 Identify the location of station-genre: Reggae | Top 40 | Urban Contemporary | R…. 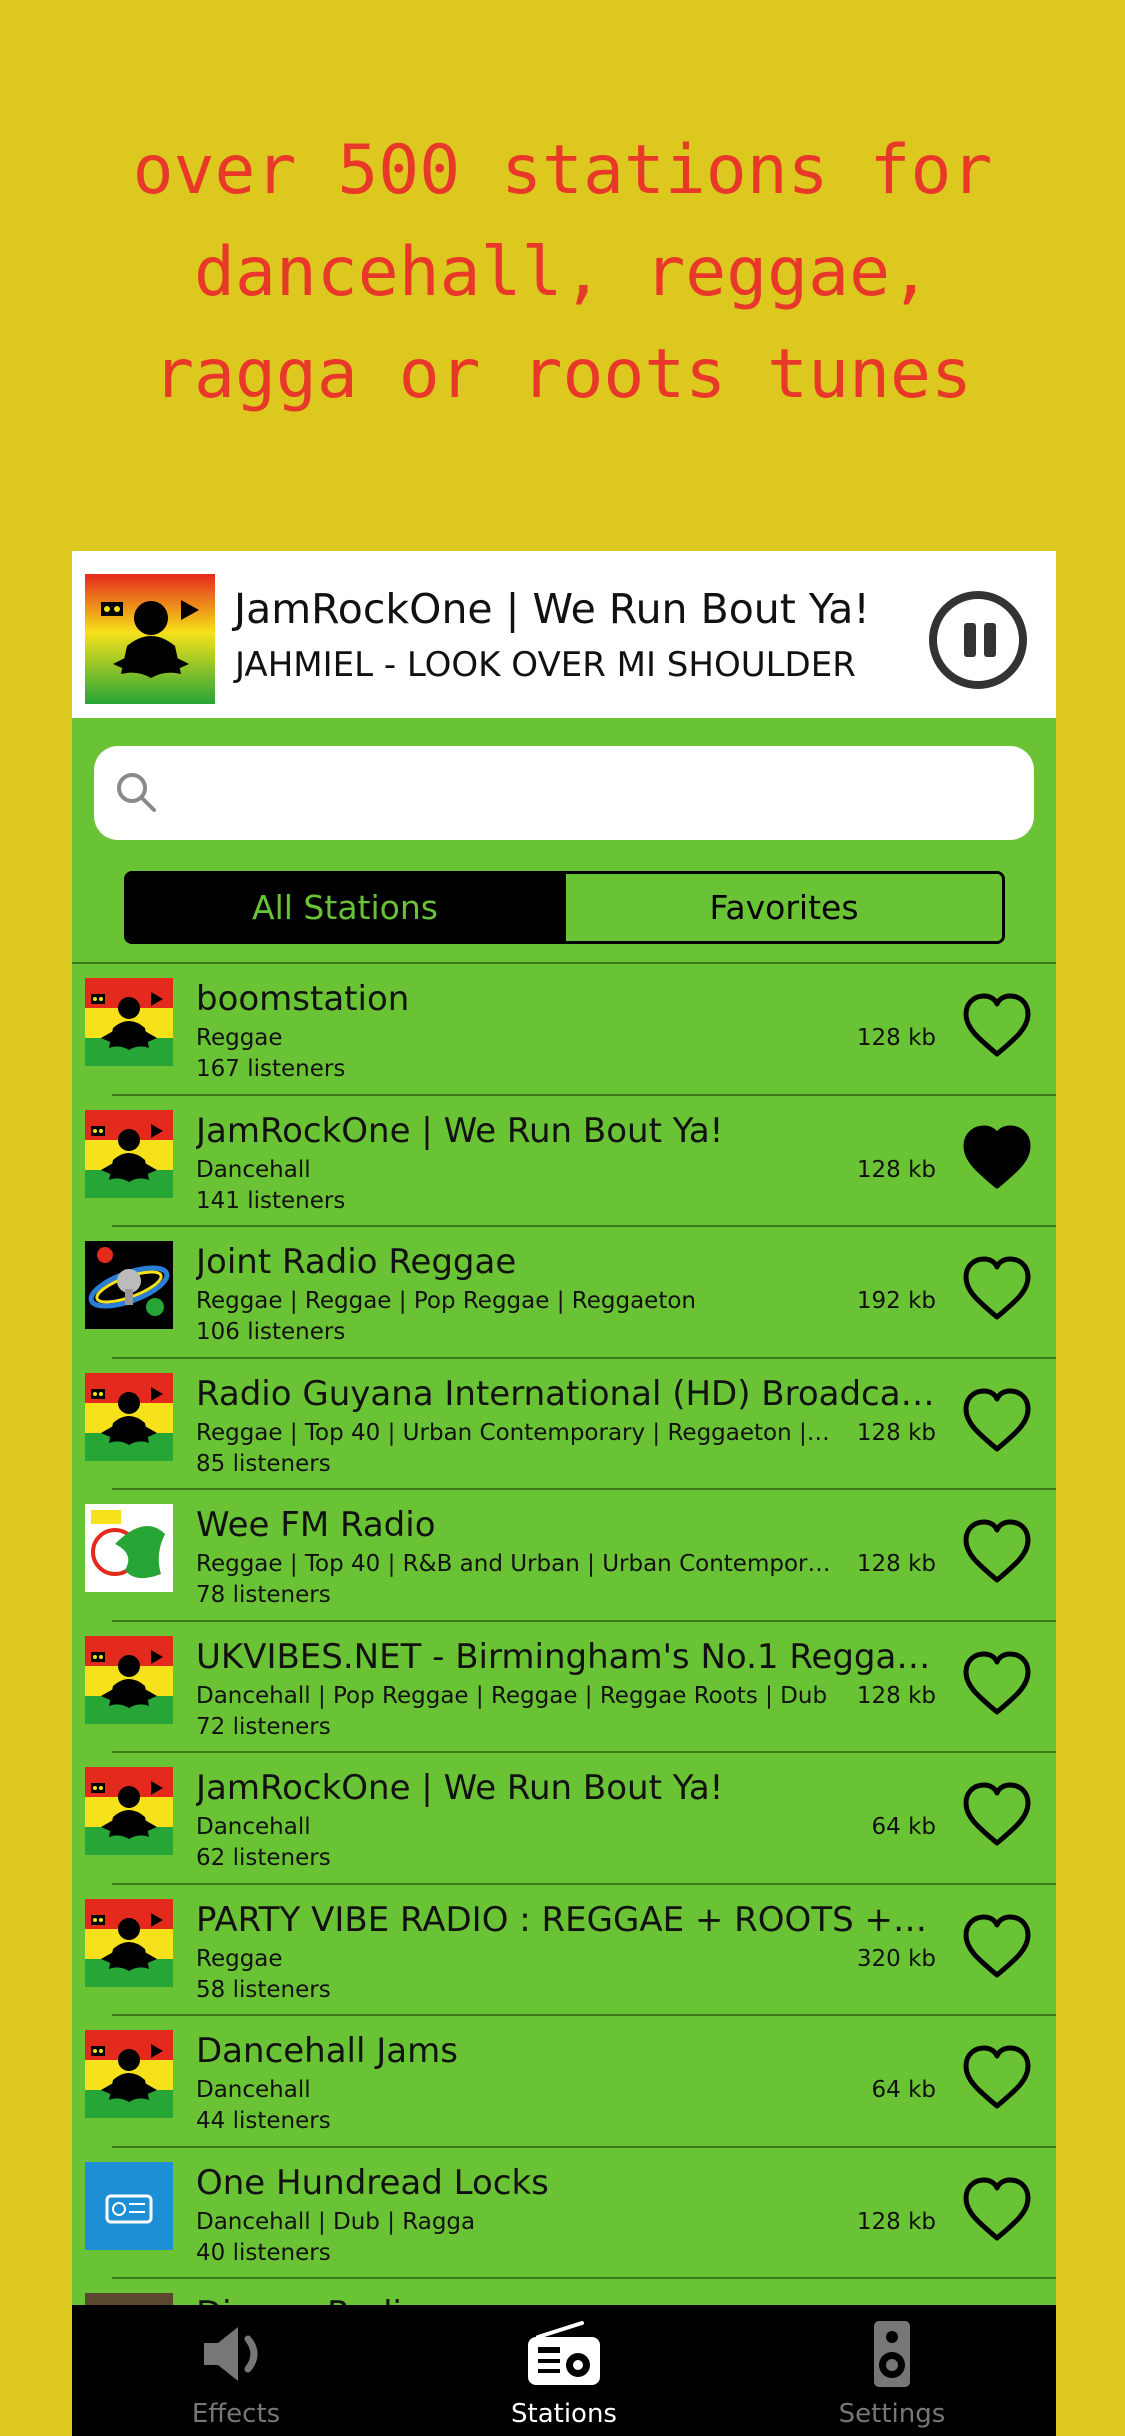
(516, 1432).